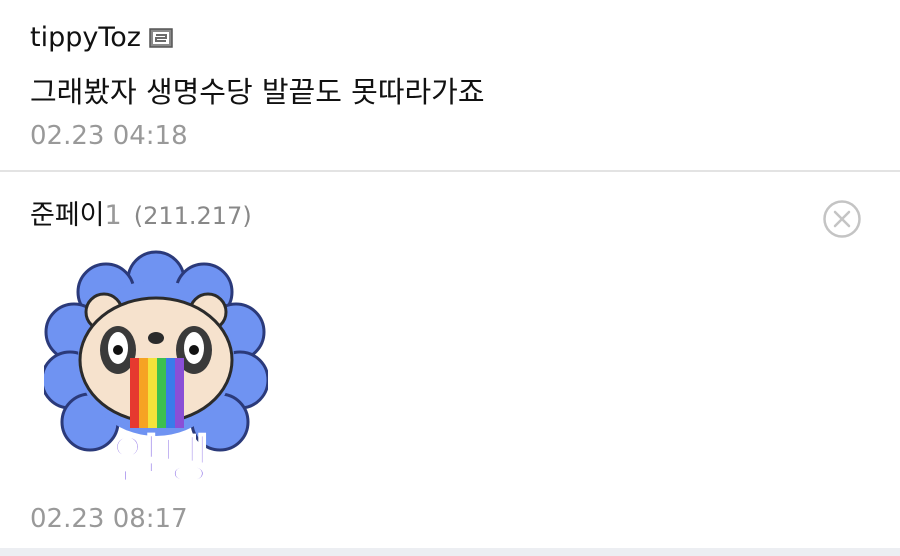 The image size is (900, 556). What do you see at coordinates (161, 35) in the screenshot?
I see `member-badge-icon` at bounding box center [161, 35].